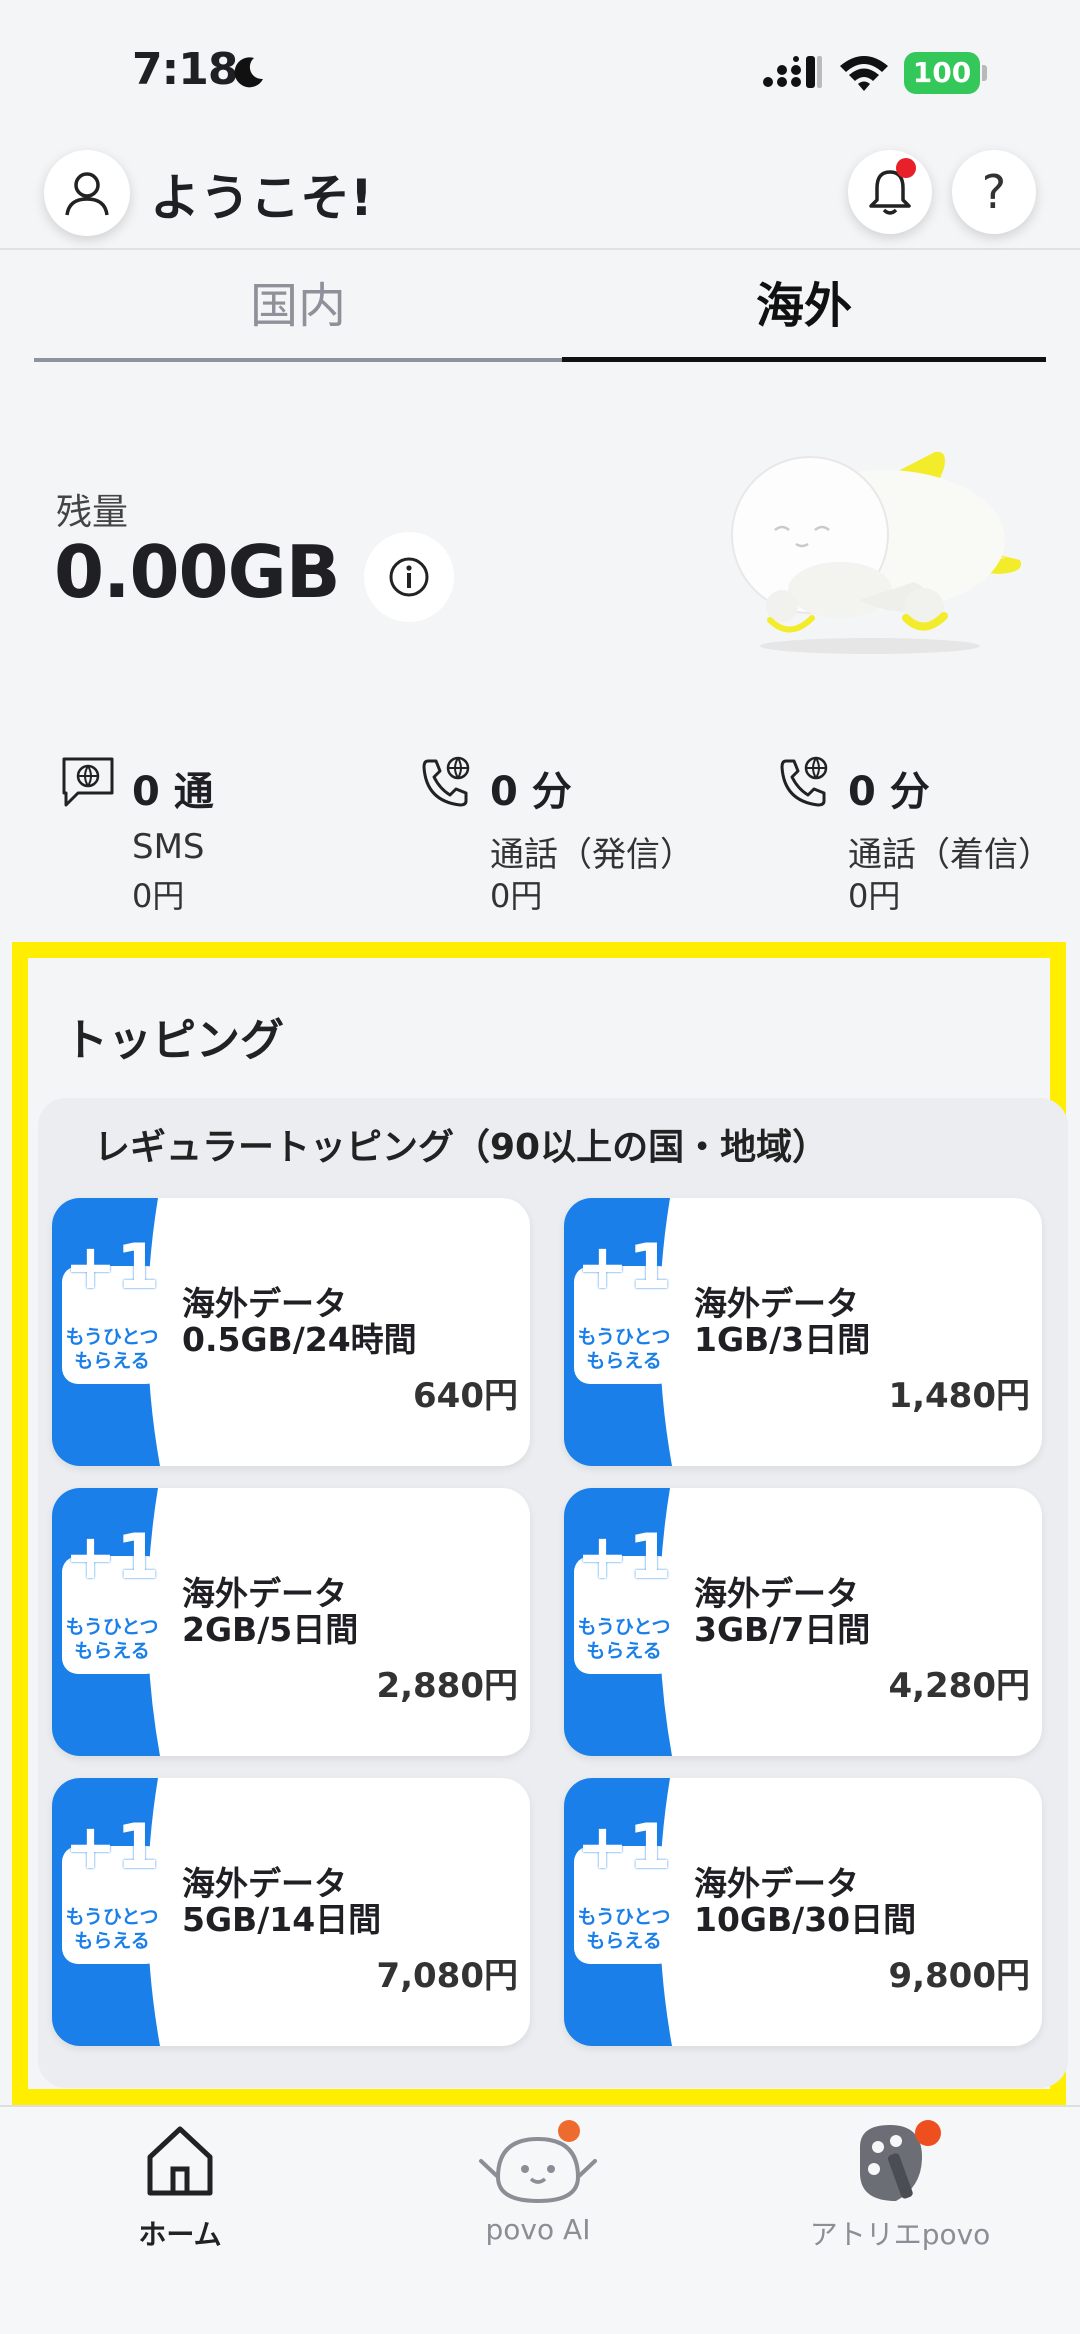 This screenshot has width=1080, height=2334. What do you see at coordinates (282, 1919) in the screenshot?
I see `topping-name-line2: 5GB/14日間` at bounding box center [282, 1919].